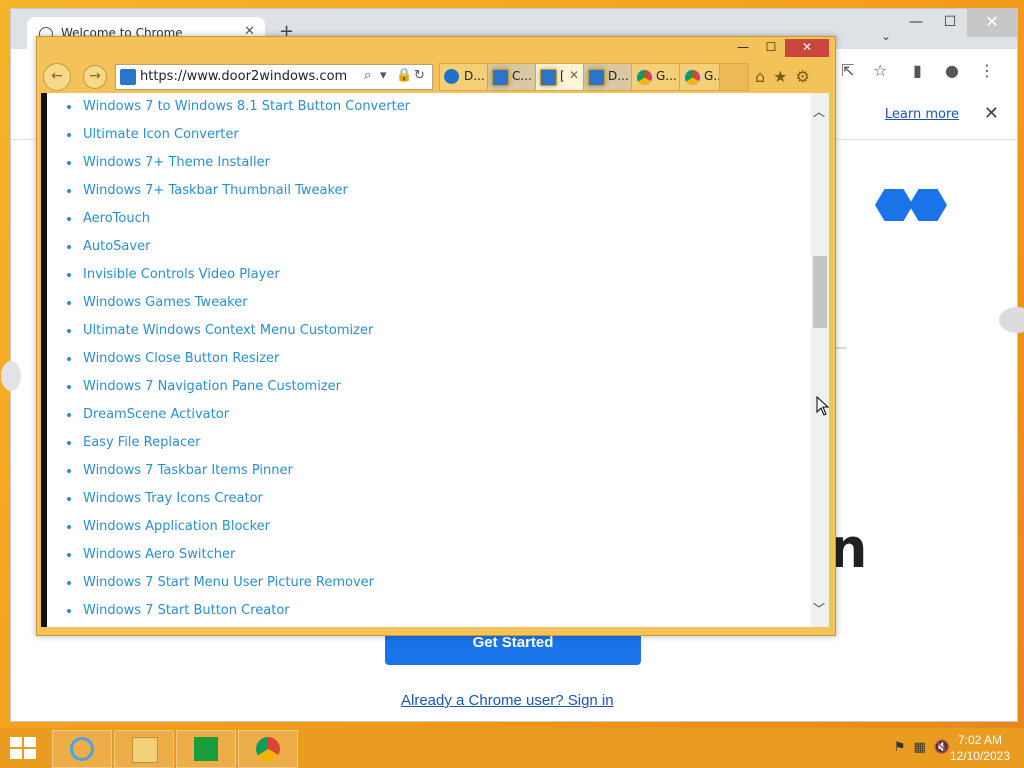 The height and width of the screenshot is (768, 1024). Describe the element at coordinates (156, 415) in the screenshot. I see `program-link: DreamScene Activator` at that location.